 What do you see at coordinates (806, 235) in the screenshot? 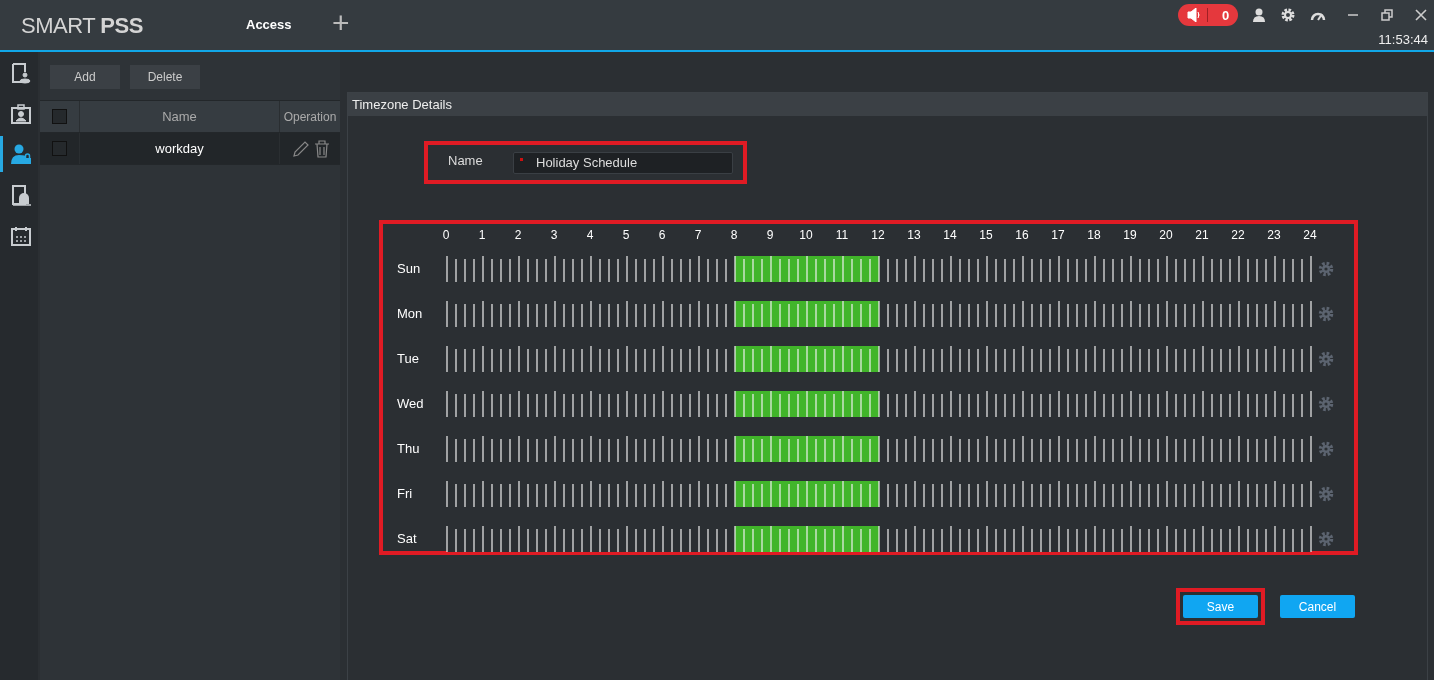
I see `hour-label: 10` at bounding box center [806, 235].